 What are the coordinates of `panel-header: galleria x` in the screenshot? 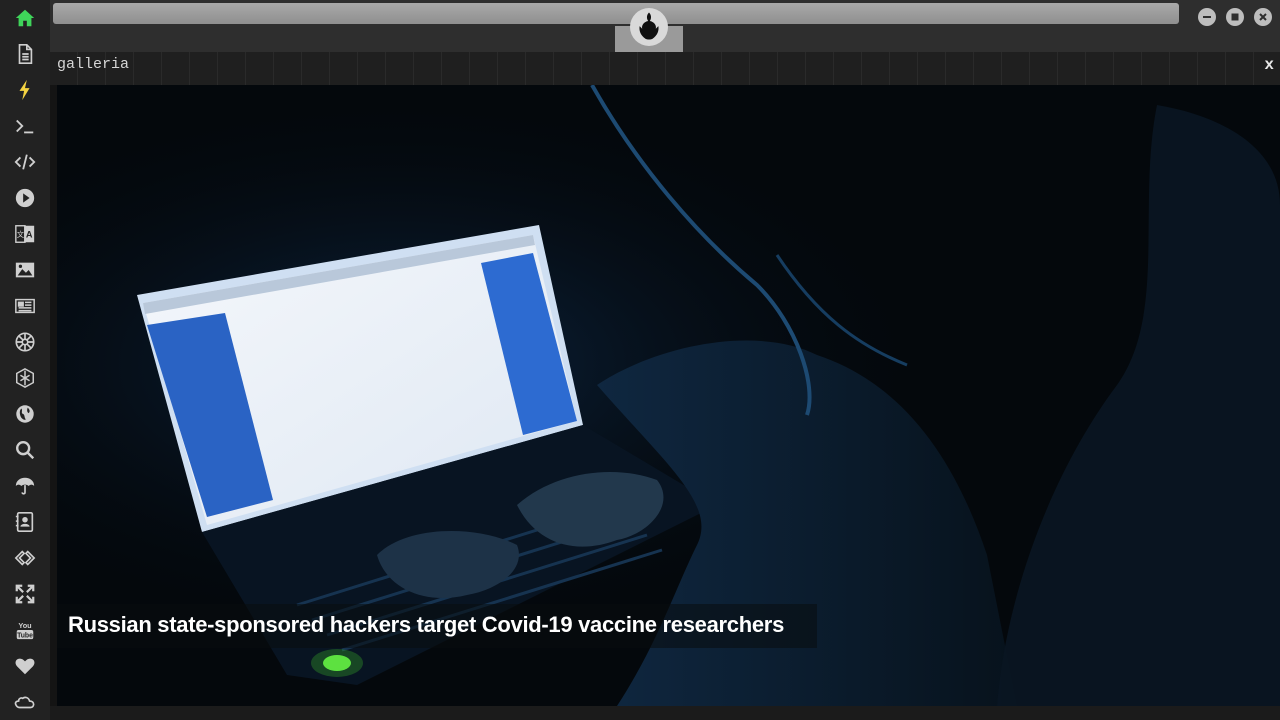 It's located at (665, 68).